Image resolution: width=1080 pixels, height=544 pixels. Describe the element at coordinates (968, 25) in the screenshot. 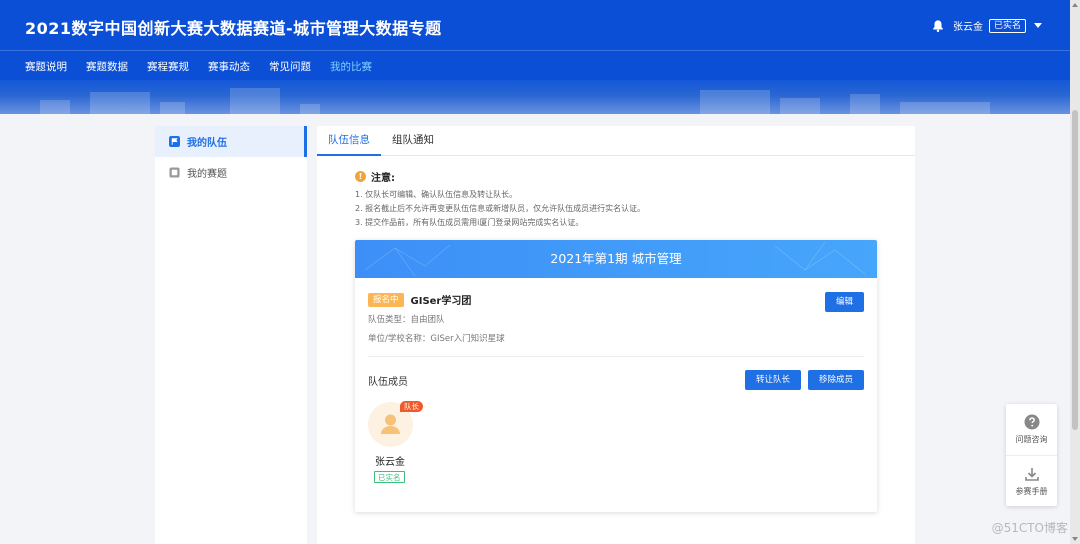

I see `user-name: 张云金` at that location.